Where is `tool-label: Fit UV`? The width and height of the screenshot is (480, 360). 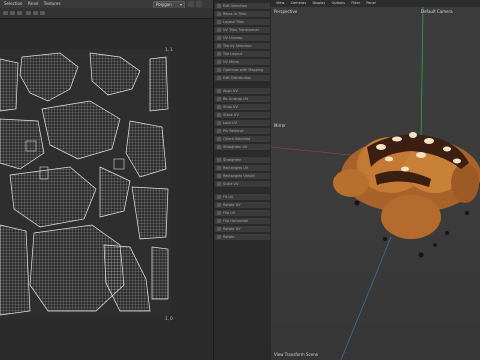
tool-label: Fit UV is located at coordinates (228, 197).